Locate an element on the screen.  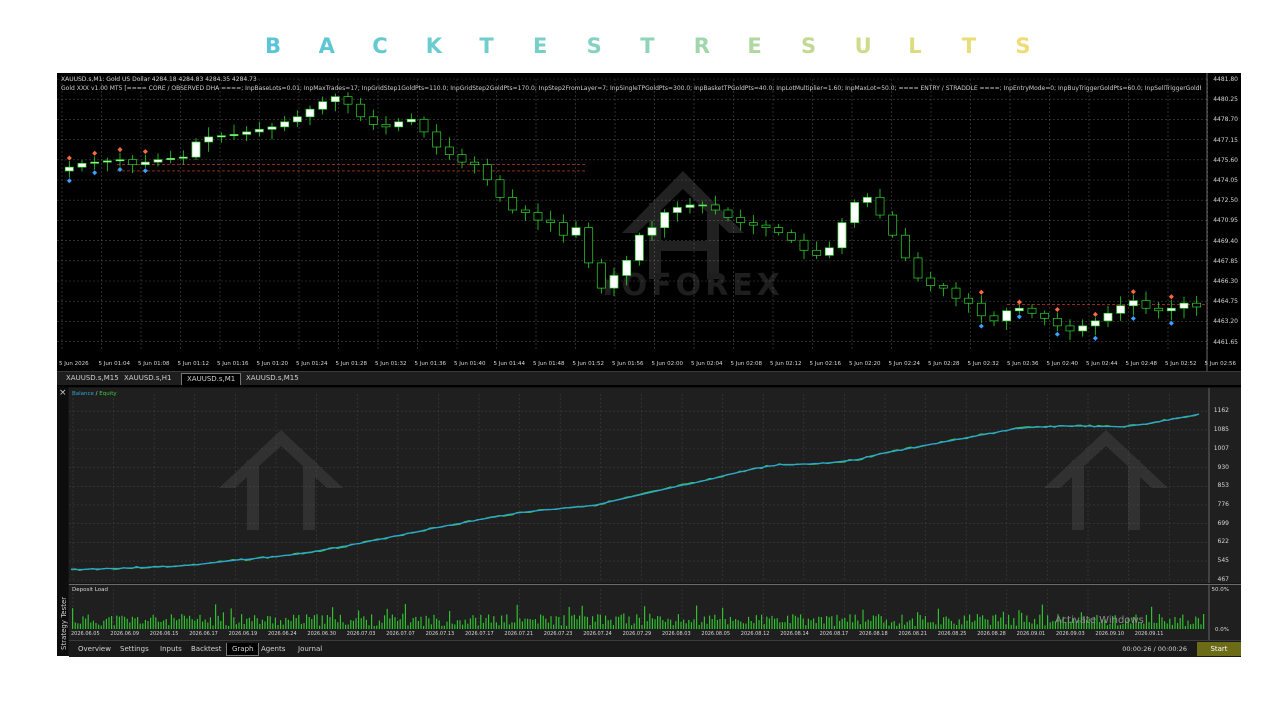
time-tick: 5 Jun 01:04 is located at coordinates (114, 364).